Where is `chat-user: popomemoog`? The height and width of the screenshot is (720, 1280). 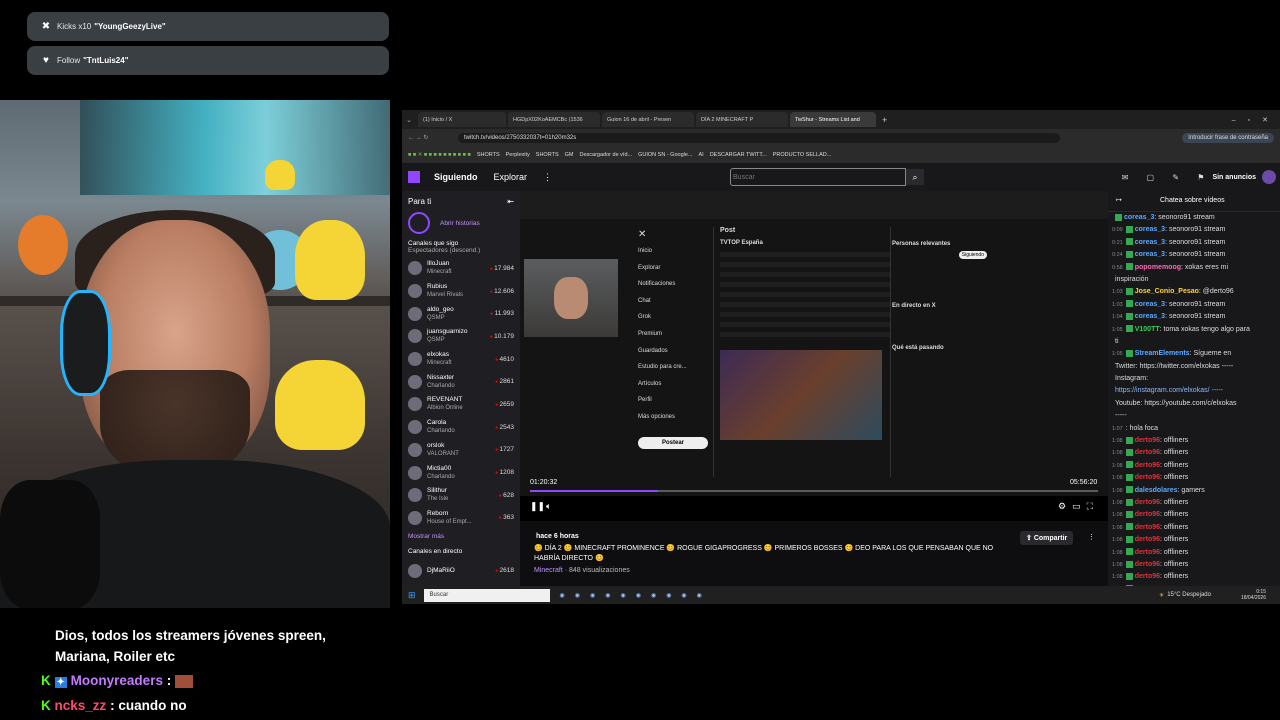
chat-user: popomemoog is located at coordinates (1158, 267).